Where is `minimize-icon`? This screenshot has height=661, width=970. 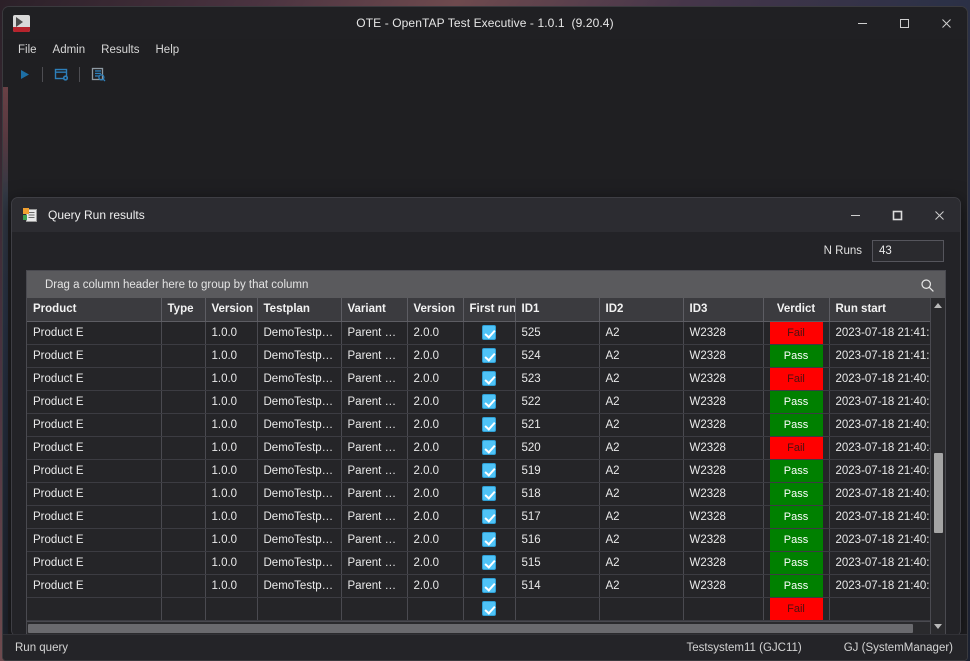 minimize-icon is located at coordinates (862, 23).